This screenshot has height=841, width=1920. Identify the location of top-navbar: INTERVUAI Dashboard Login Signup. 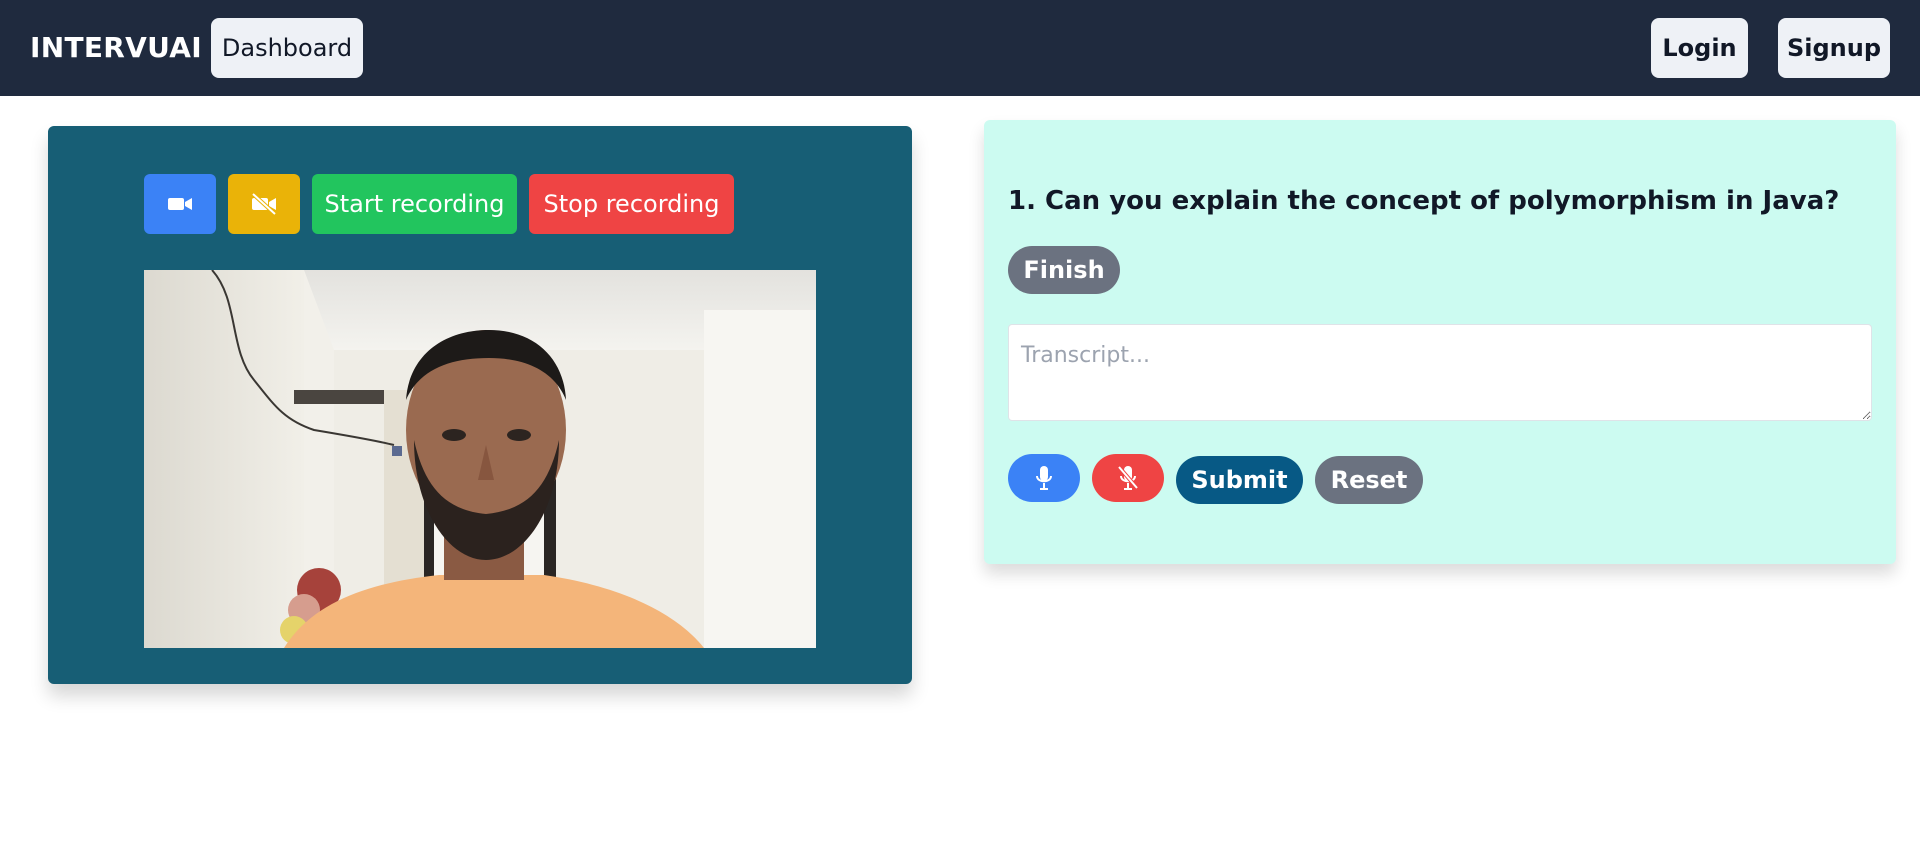
(960, 48).